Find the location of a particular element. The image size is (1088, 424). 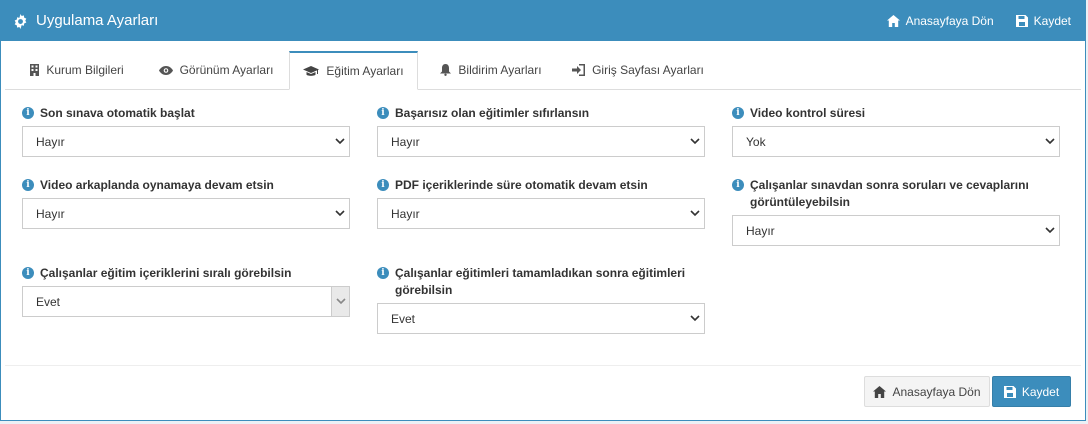

building-icon is located at coordinates (35, 70).